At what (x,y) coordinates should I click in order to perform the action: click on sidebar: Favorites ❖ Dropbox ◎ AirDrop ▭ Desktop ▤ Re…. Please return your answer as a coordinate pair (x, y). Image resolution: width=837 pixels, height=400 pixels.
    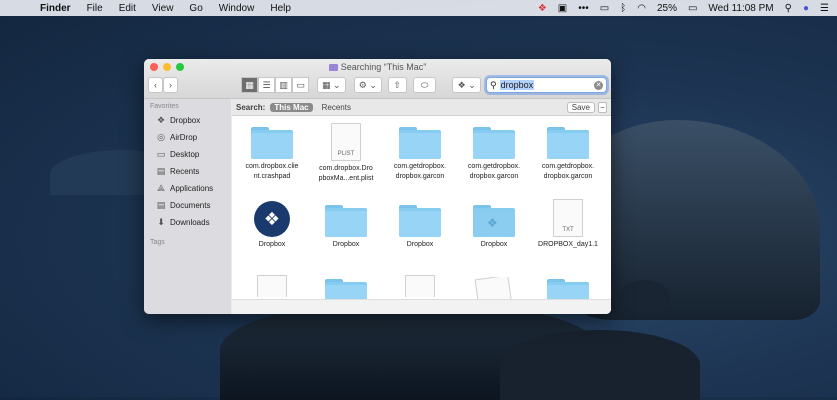
    Looking at the image, I should click on (187, 206).